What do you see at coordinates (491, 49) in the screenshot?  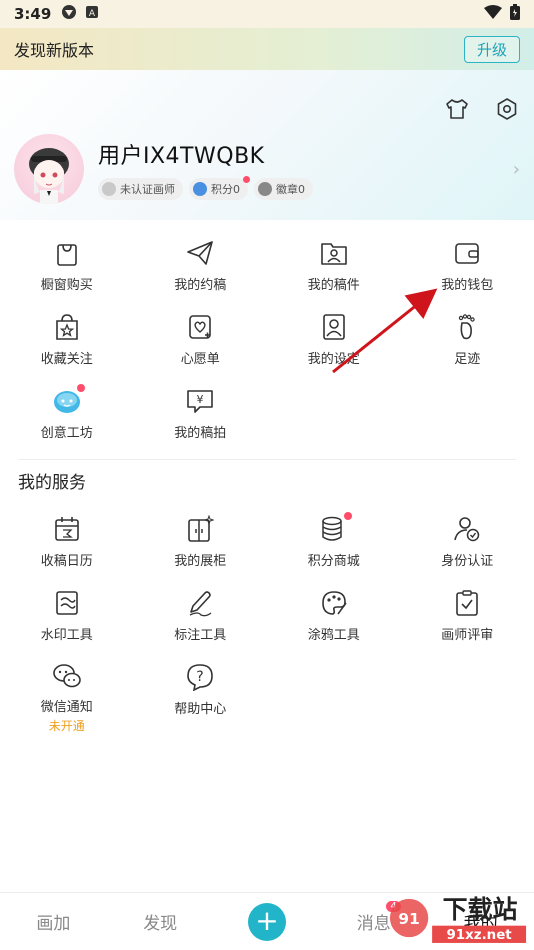 I see `upgrade-button: 升级` at bounding box center [491, 49].